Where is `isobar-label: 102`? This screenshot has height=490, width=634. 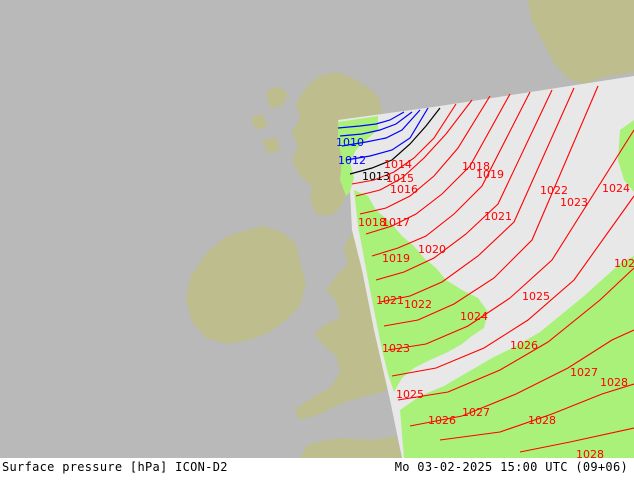
isobar-label: 102 is located at coordinates (624, 263).